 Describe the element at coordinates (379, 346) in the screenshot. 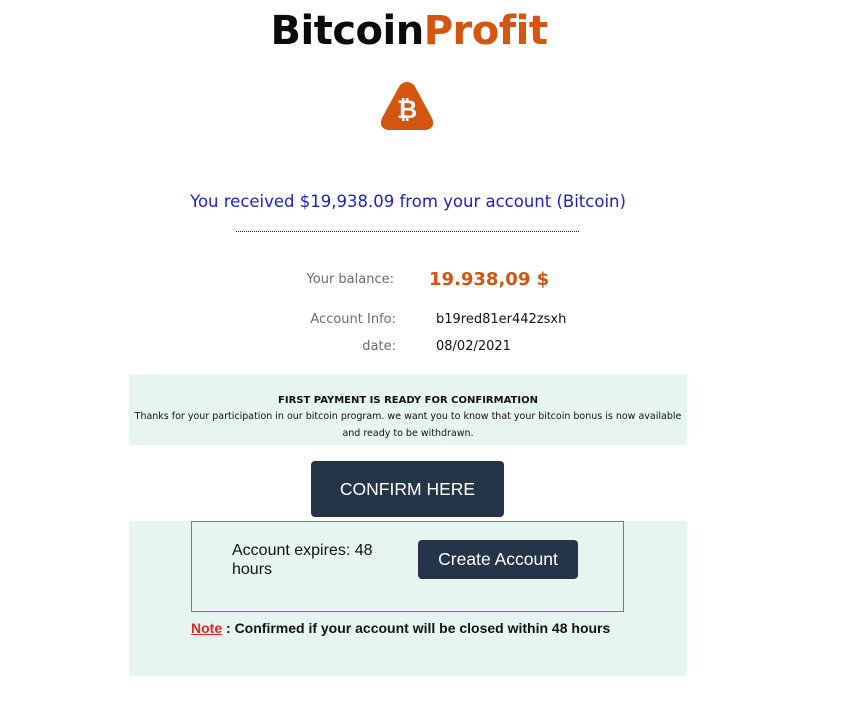

I see `date-label: date:` at that location.